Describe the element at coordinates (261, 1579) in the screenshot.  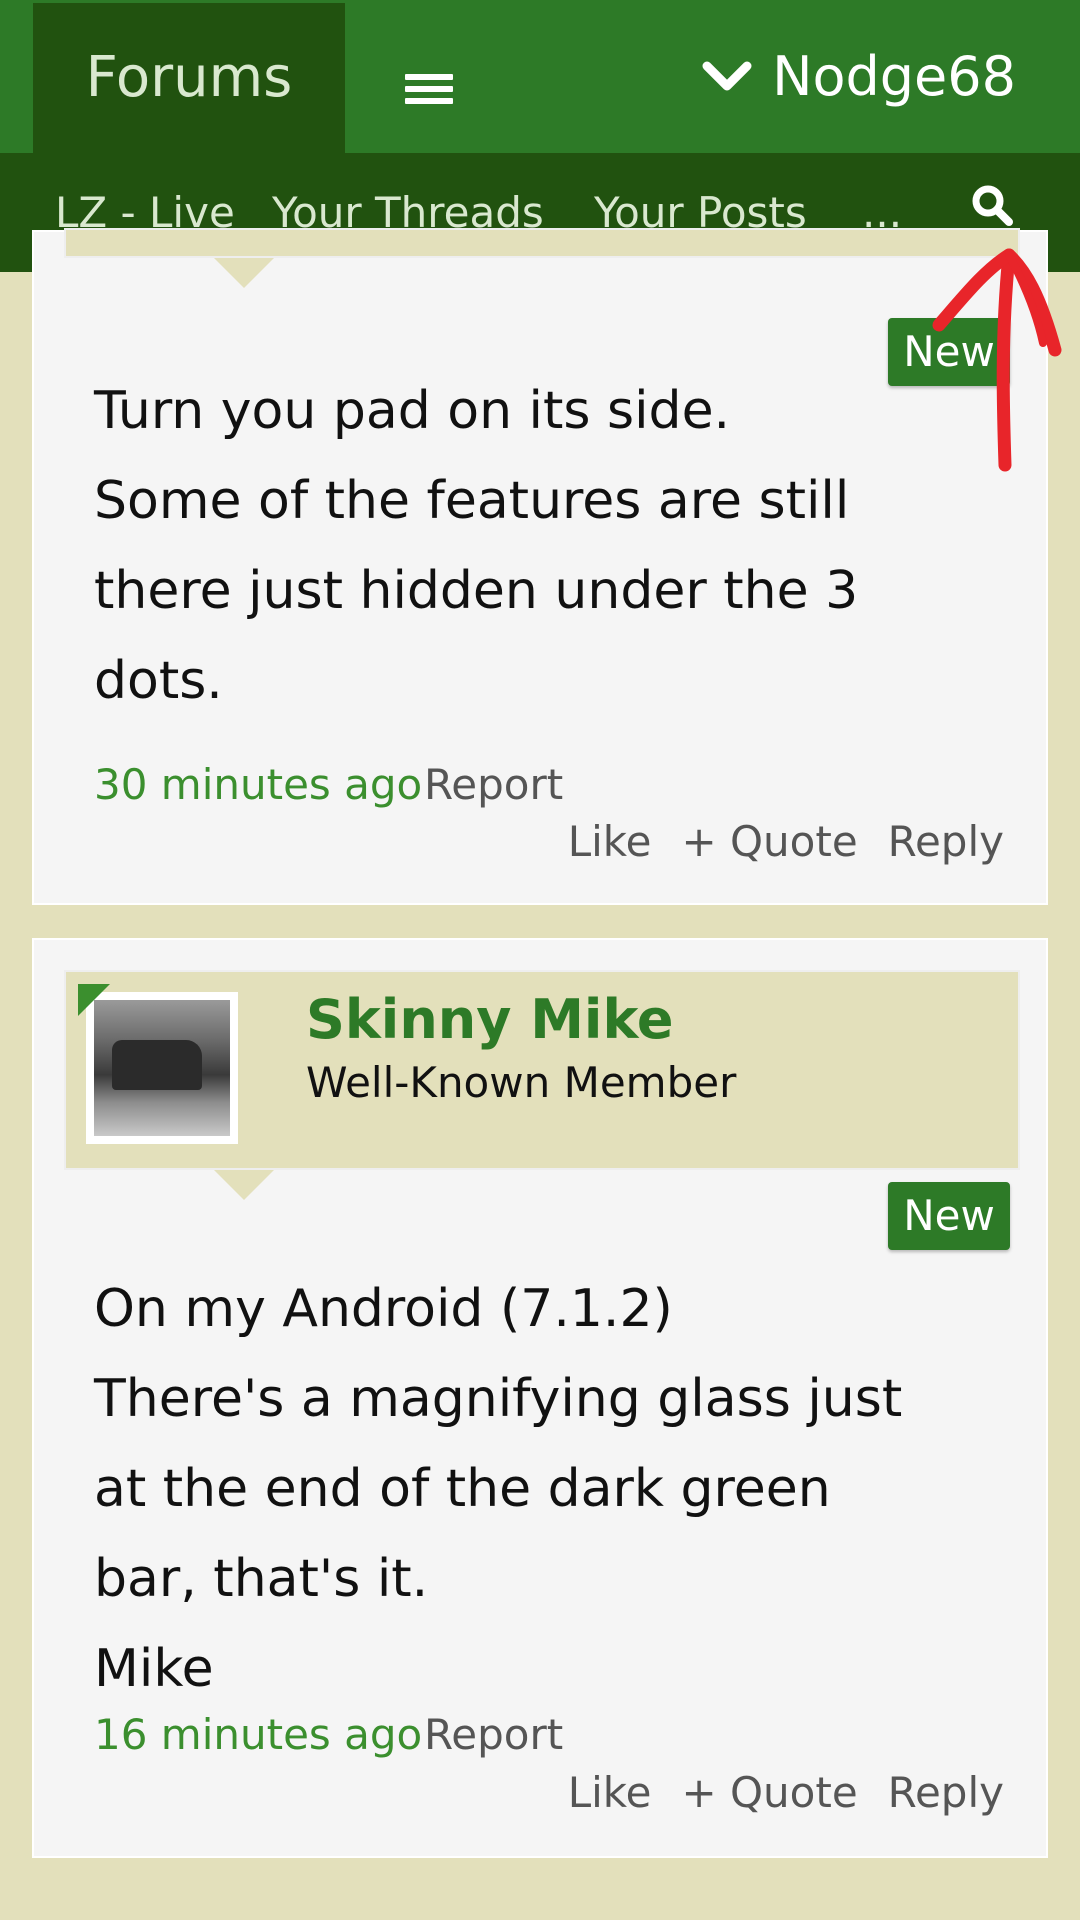
I see `message-line: bar, that's it.` at that location.